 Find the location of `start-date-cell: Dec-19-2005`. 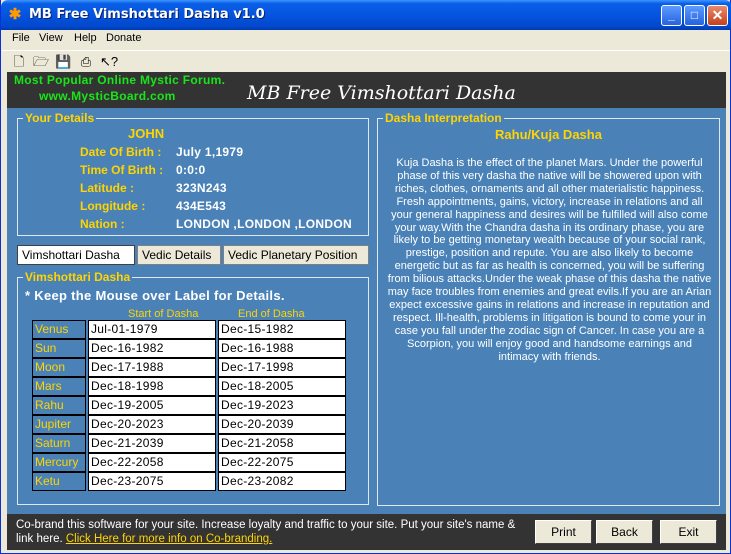

start-date-cell: Dec-19-2005 is located at coordinates (152, 405).